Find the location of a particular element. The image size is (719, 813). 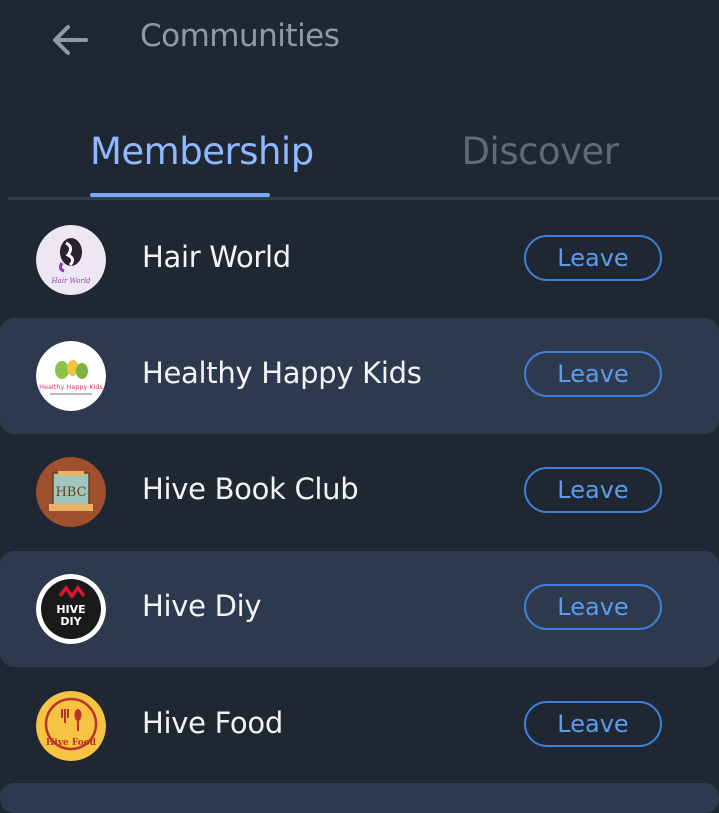

healthy-happy-kids-logo-icon: Healthy Happy Kids is located at coordinates (71, 376).